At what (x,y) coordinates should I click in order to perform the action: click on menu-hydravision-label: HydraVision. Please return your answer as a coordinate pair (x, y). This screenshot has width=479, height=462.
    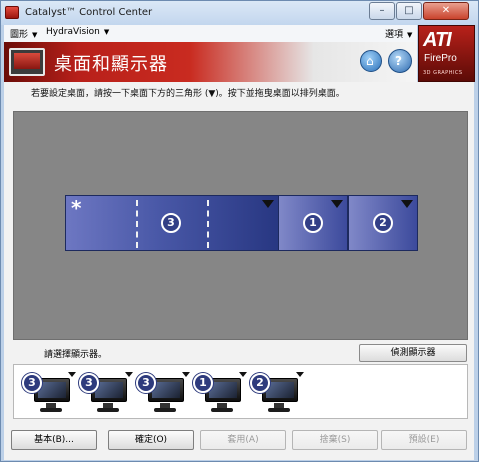
    Looking at the image, I should click on (73, 32).